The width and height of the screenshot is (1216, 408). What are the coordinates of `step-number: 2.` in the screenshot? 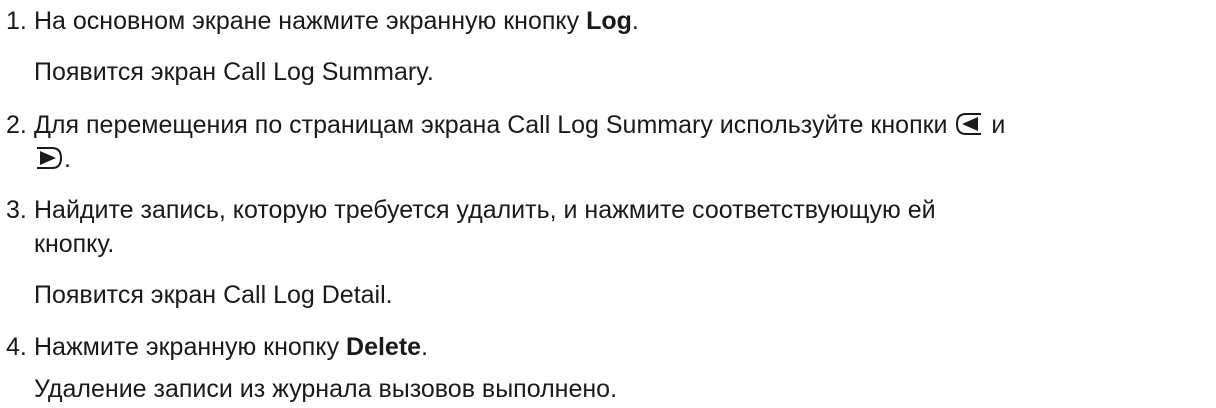 It's located at (16, 125).